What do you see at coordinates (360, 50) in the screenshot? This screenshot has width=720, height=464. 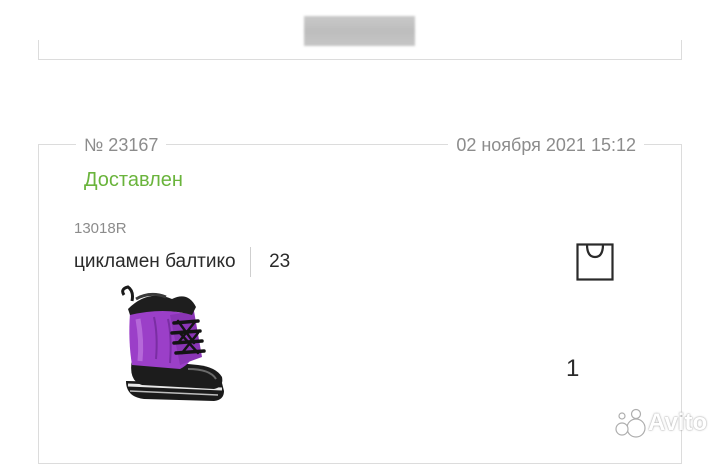 I see `previous-card-border` at bounding box center [360, 50].